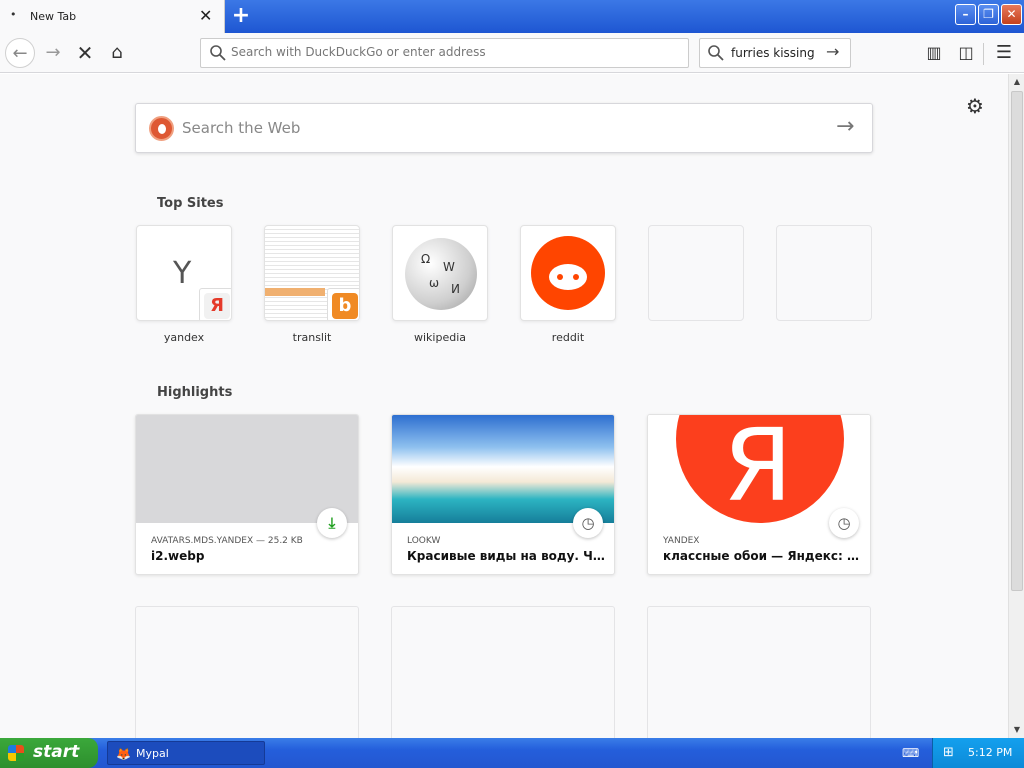 Image resolution: width=1024 pixels, height=768 pixels. I want to click on network-icon: ⊞, so click(948, 752).